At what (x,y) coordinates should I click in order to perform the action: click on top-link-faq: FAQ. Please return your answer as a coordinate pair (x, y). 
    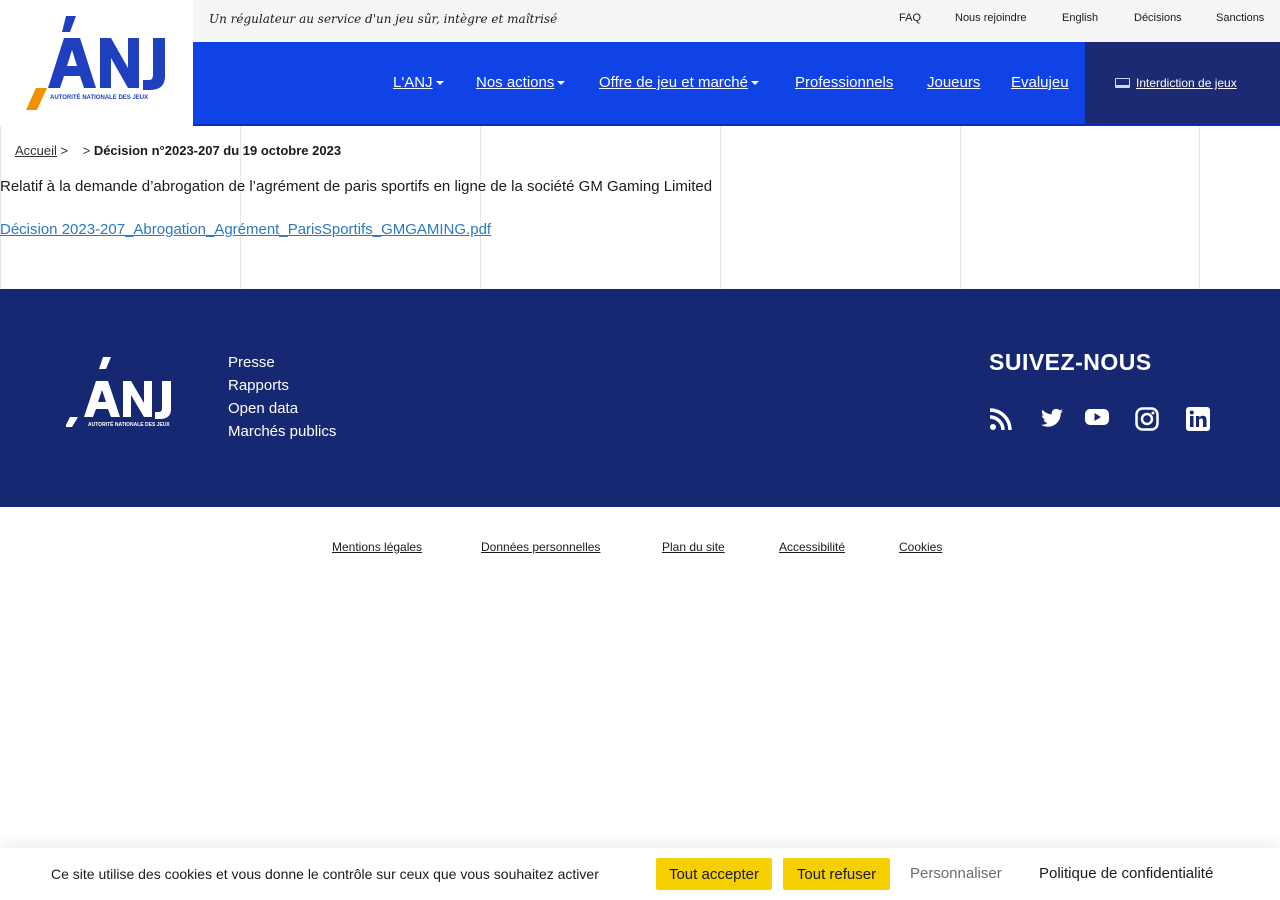
    Looking at the image, I should click on (910, 18).